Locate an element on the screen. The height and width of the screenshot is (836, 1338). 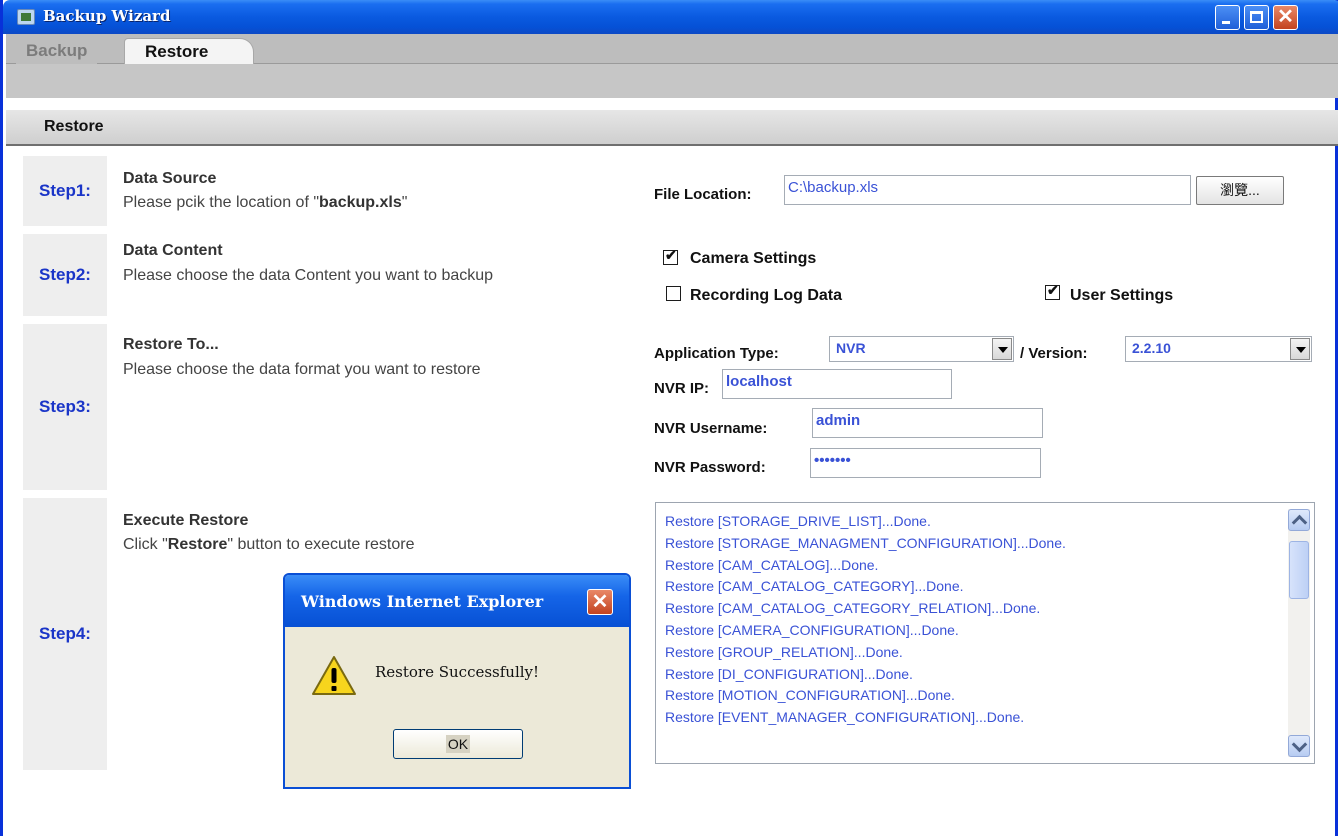
nvr-username-label: NVR Username: is located at coordinates (711, 428).